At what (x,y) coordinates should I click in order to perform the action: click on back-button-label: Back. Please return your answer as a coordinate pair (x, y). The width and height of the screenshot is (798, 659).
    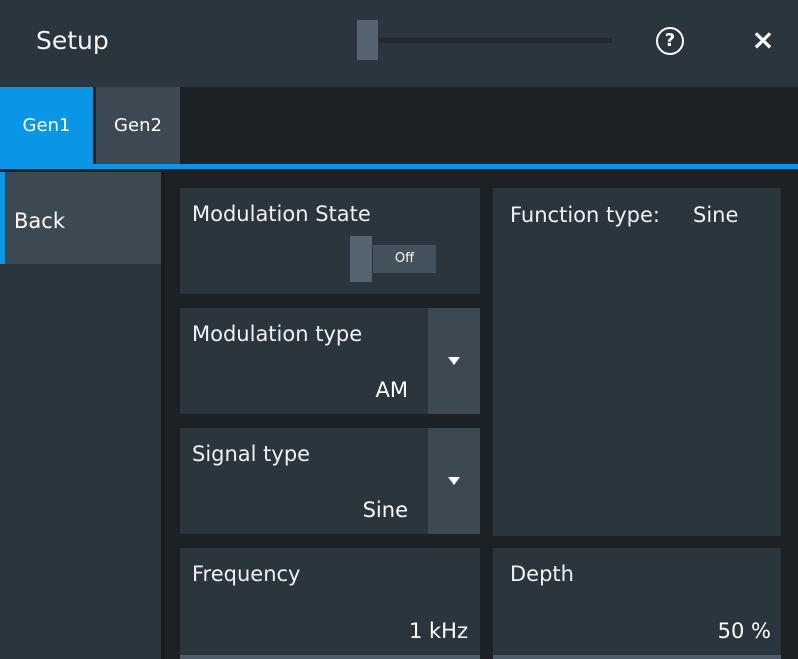
    Looking at the image, I should click on (39, 221).